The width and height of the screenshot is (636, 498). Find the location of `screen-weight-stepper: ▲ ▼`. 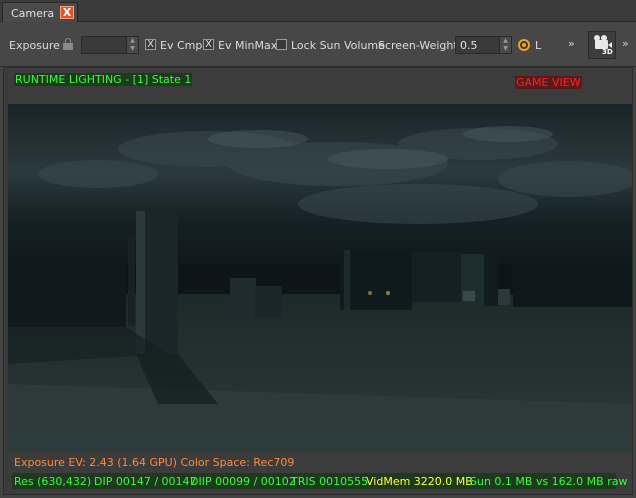

screen-weight-stepper: ▲ ▼ is located at coordinates (505, 45).